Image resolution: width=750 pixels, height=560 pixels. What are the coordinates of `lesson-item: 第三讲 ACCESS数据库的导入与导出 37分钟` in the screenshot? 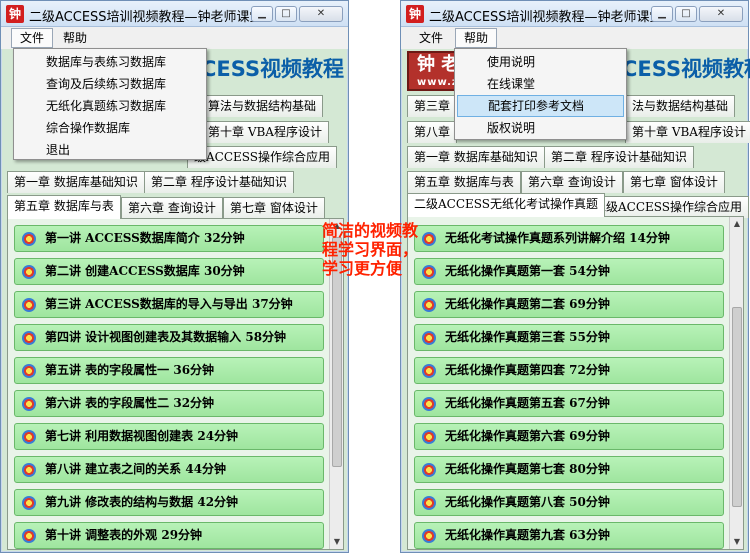 It's located at (169, 304).